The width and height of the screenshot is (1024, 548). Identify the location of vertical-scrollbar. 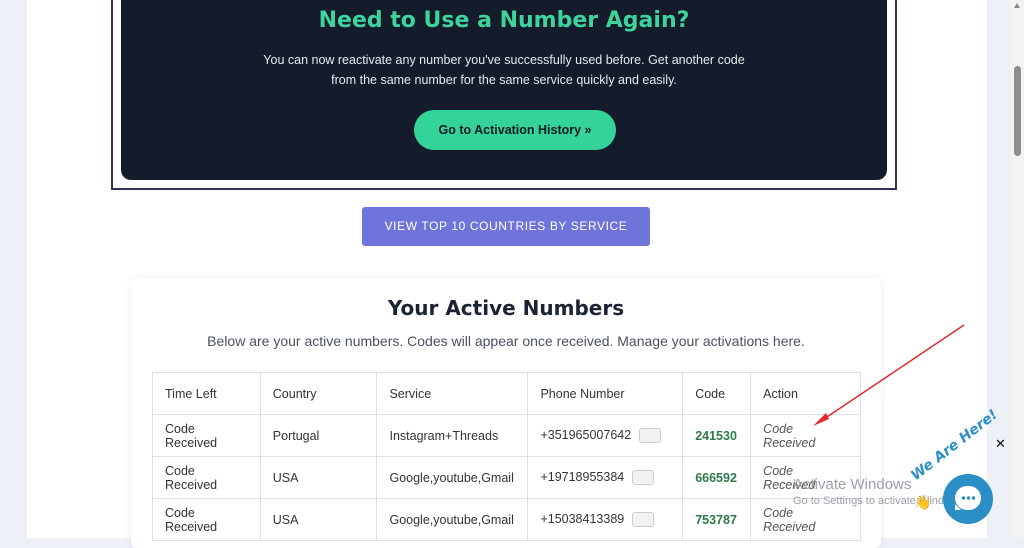
(1017, 269).